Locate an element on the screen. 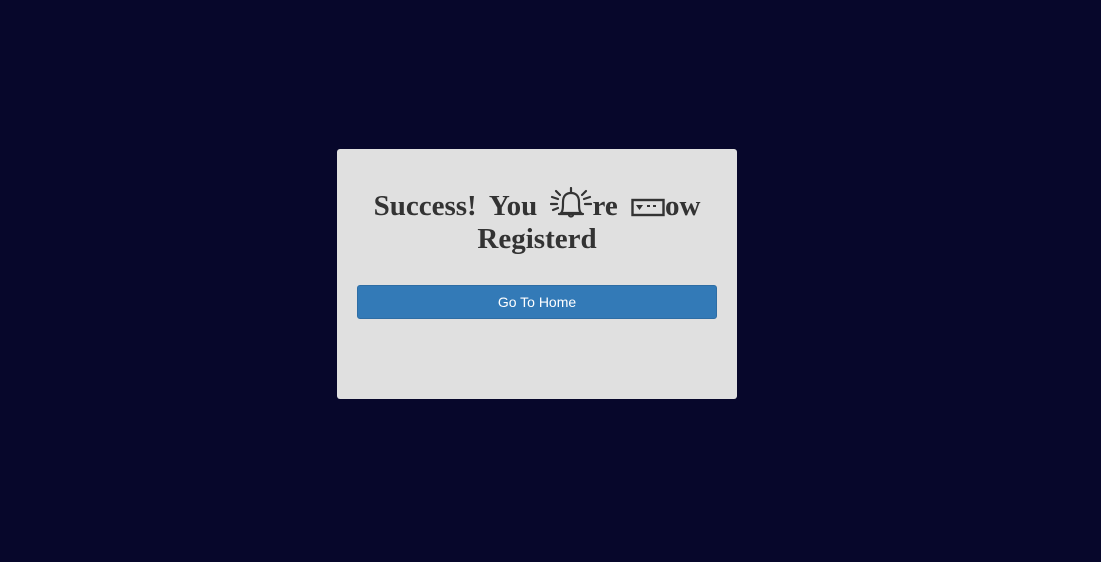 The width and height of the screenshot is (1101, 562). success-heading: Success! You re ow Registerd is located at coordinates (537, 221).